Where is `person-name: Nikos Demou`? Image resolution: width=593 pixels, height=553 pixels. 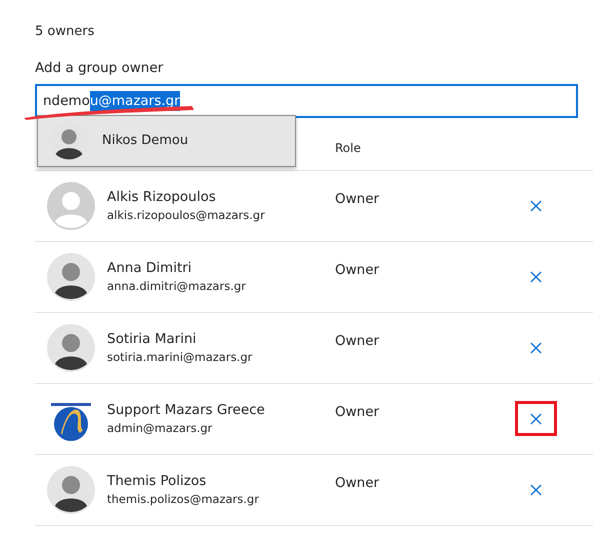 person-name: Nikos Demou is located at coordinates (145, 141).